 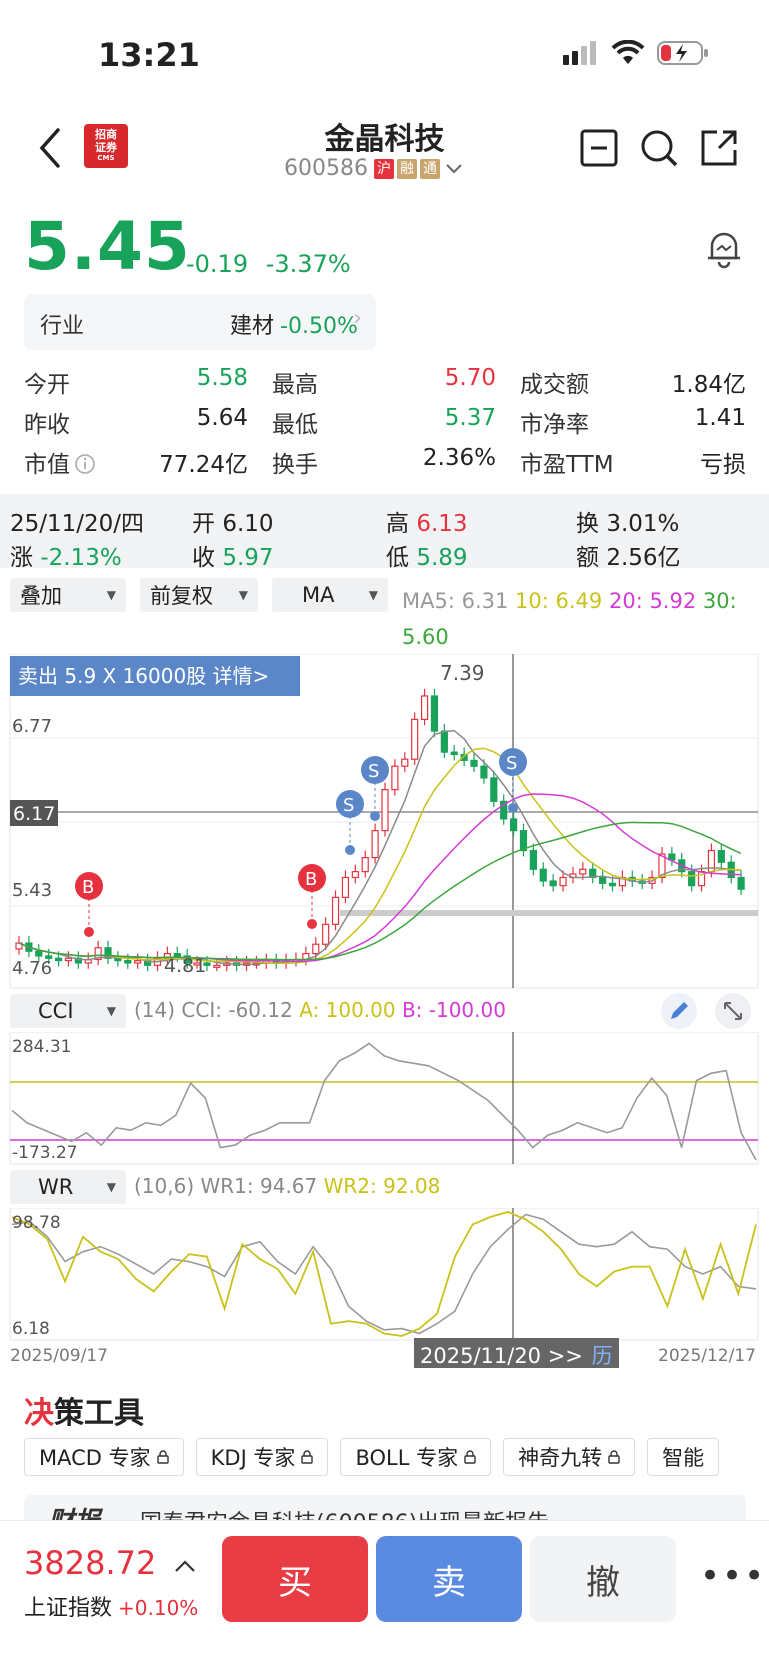 What do you see at coordinates (719, 148) in the screenshot?
I see `share-icon` at bounding box center [719, 148].